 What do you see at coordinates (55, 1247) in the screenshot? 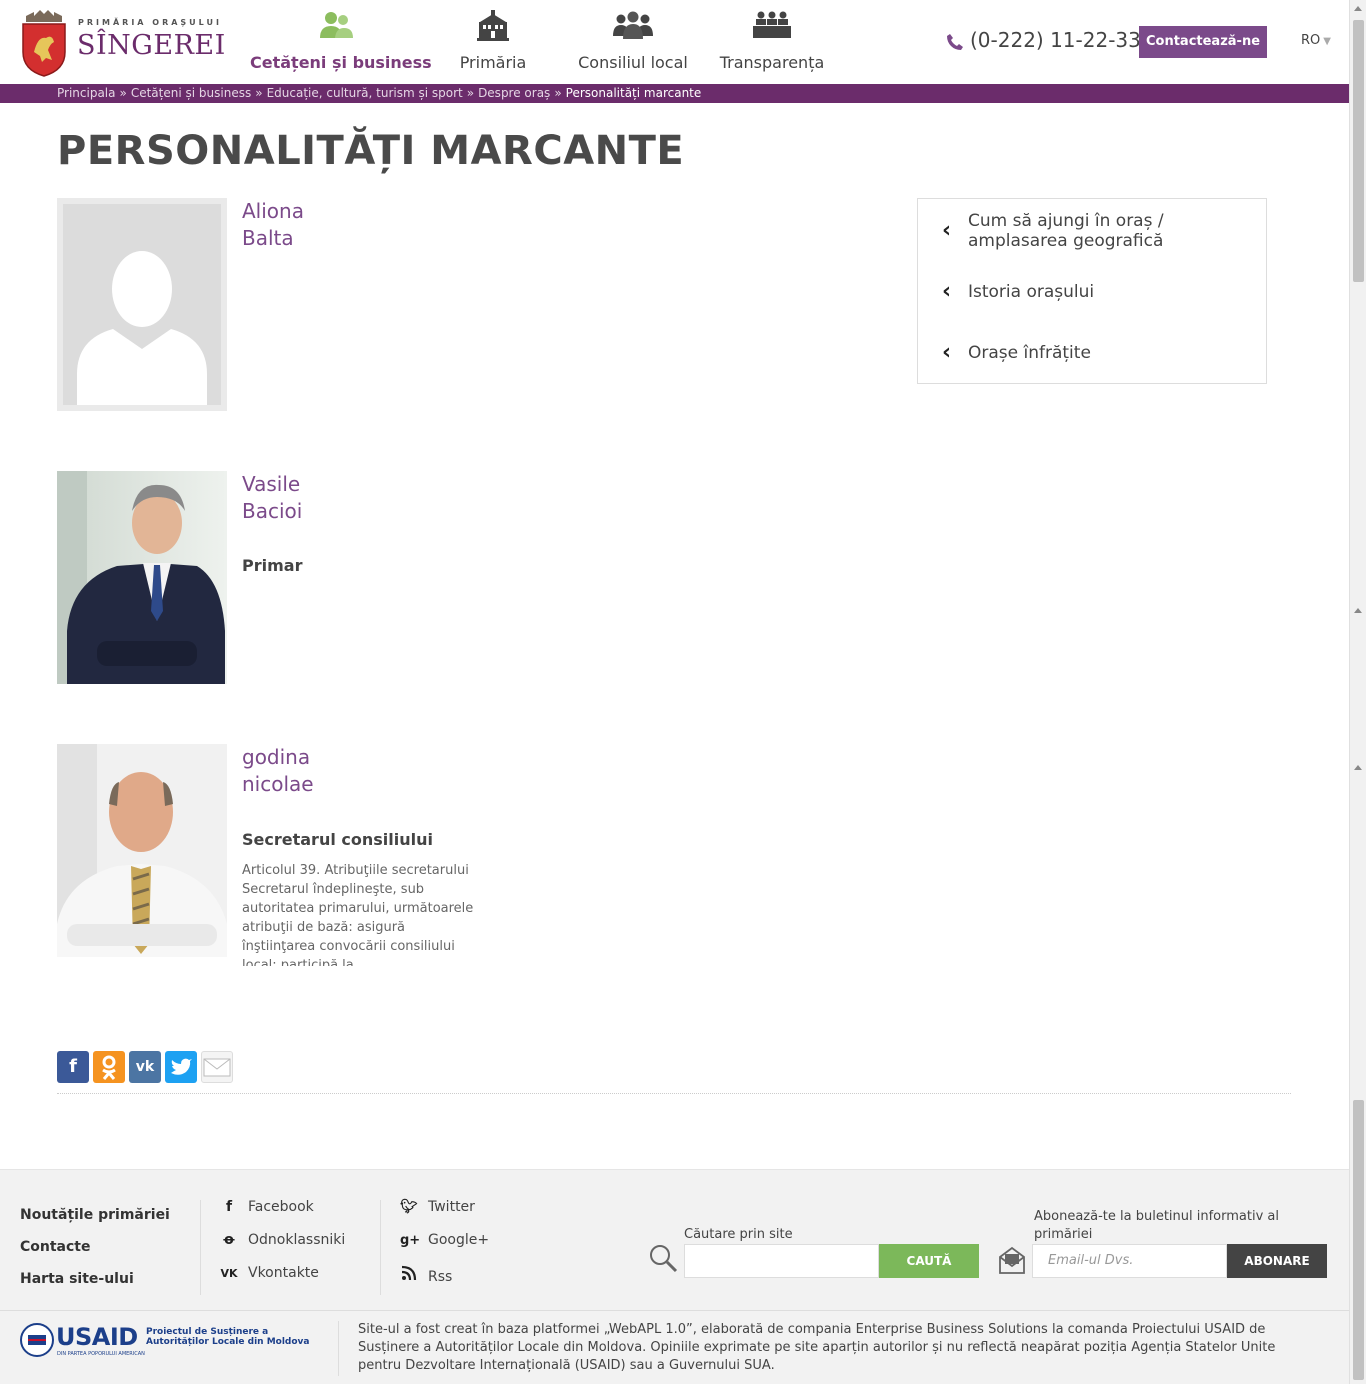
I see `footer-link-contacts: Contacte` at bounding box center [55, 1247].